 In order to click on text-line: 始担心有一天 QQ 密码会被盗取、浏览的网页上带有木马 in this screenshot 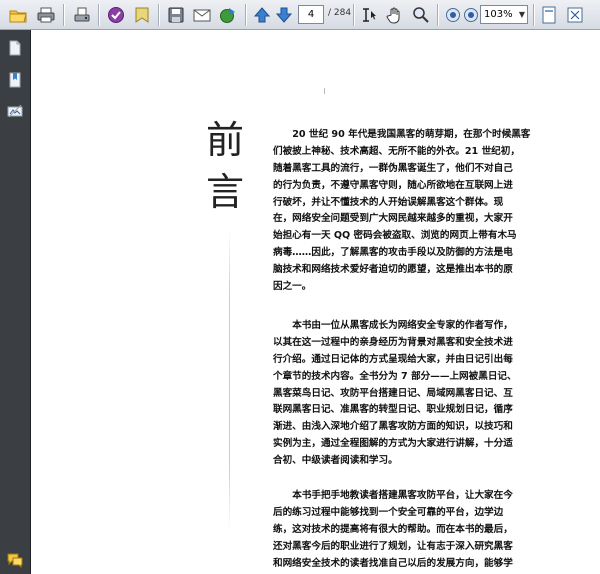, I will do `click(395, 236)`.